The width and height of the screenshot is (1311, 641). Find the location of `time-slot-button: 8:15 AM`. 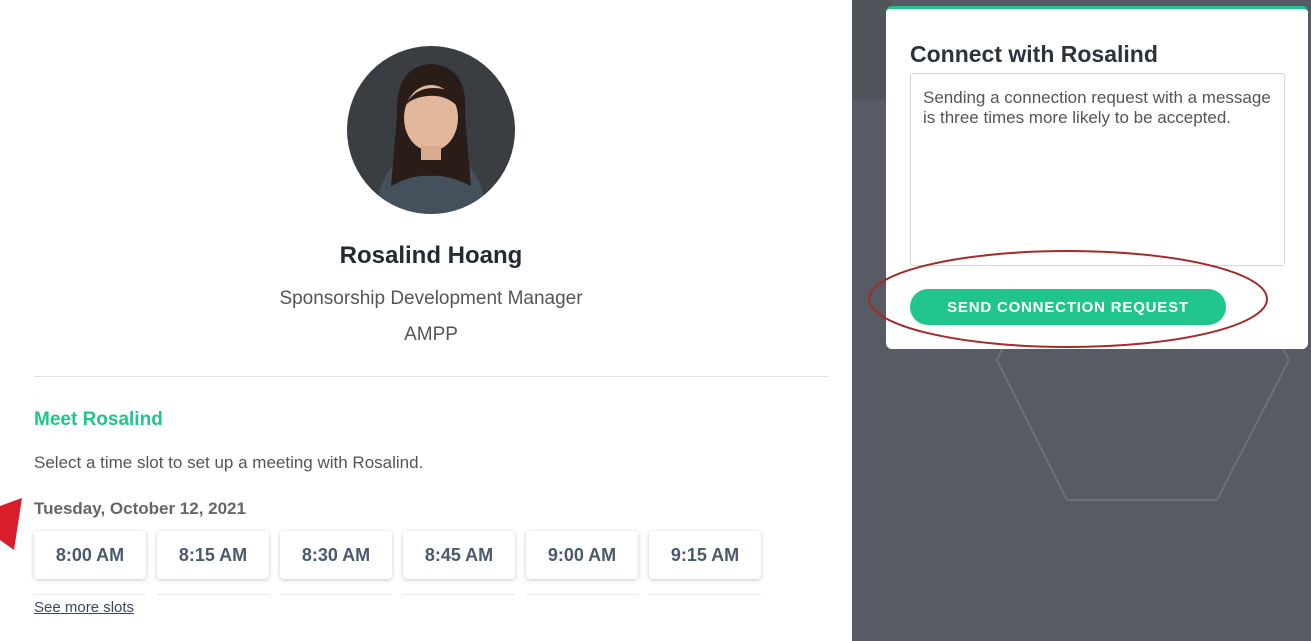

time-slot-button: 8:15 AM is located at coordinates (213, 555).